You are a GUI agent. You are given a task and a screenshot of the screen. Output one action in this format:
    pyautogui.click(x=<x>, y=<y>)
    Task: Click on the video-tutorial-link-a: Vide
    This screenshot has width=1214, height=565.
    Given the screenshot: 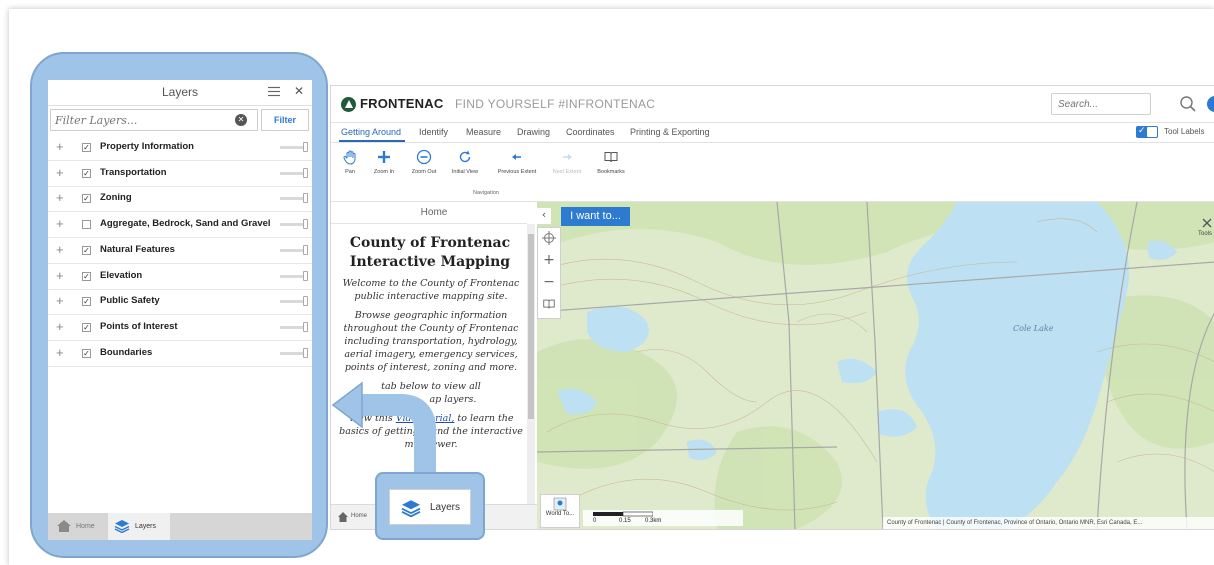 What is the action you would take?
    pyautogui.click(x=406, y=418)
    